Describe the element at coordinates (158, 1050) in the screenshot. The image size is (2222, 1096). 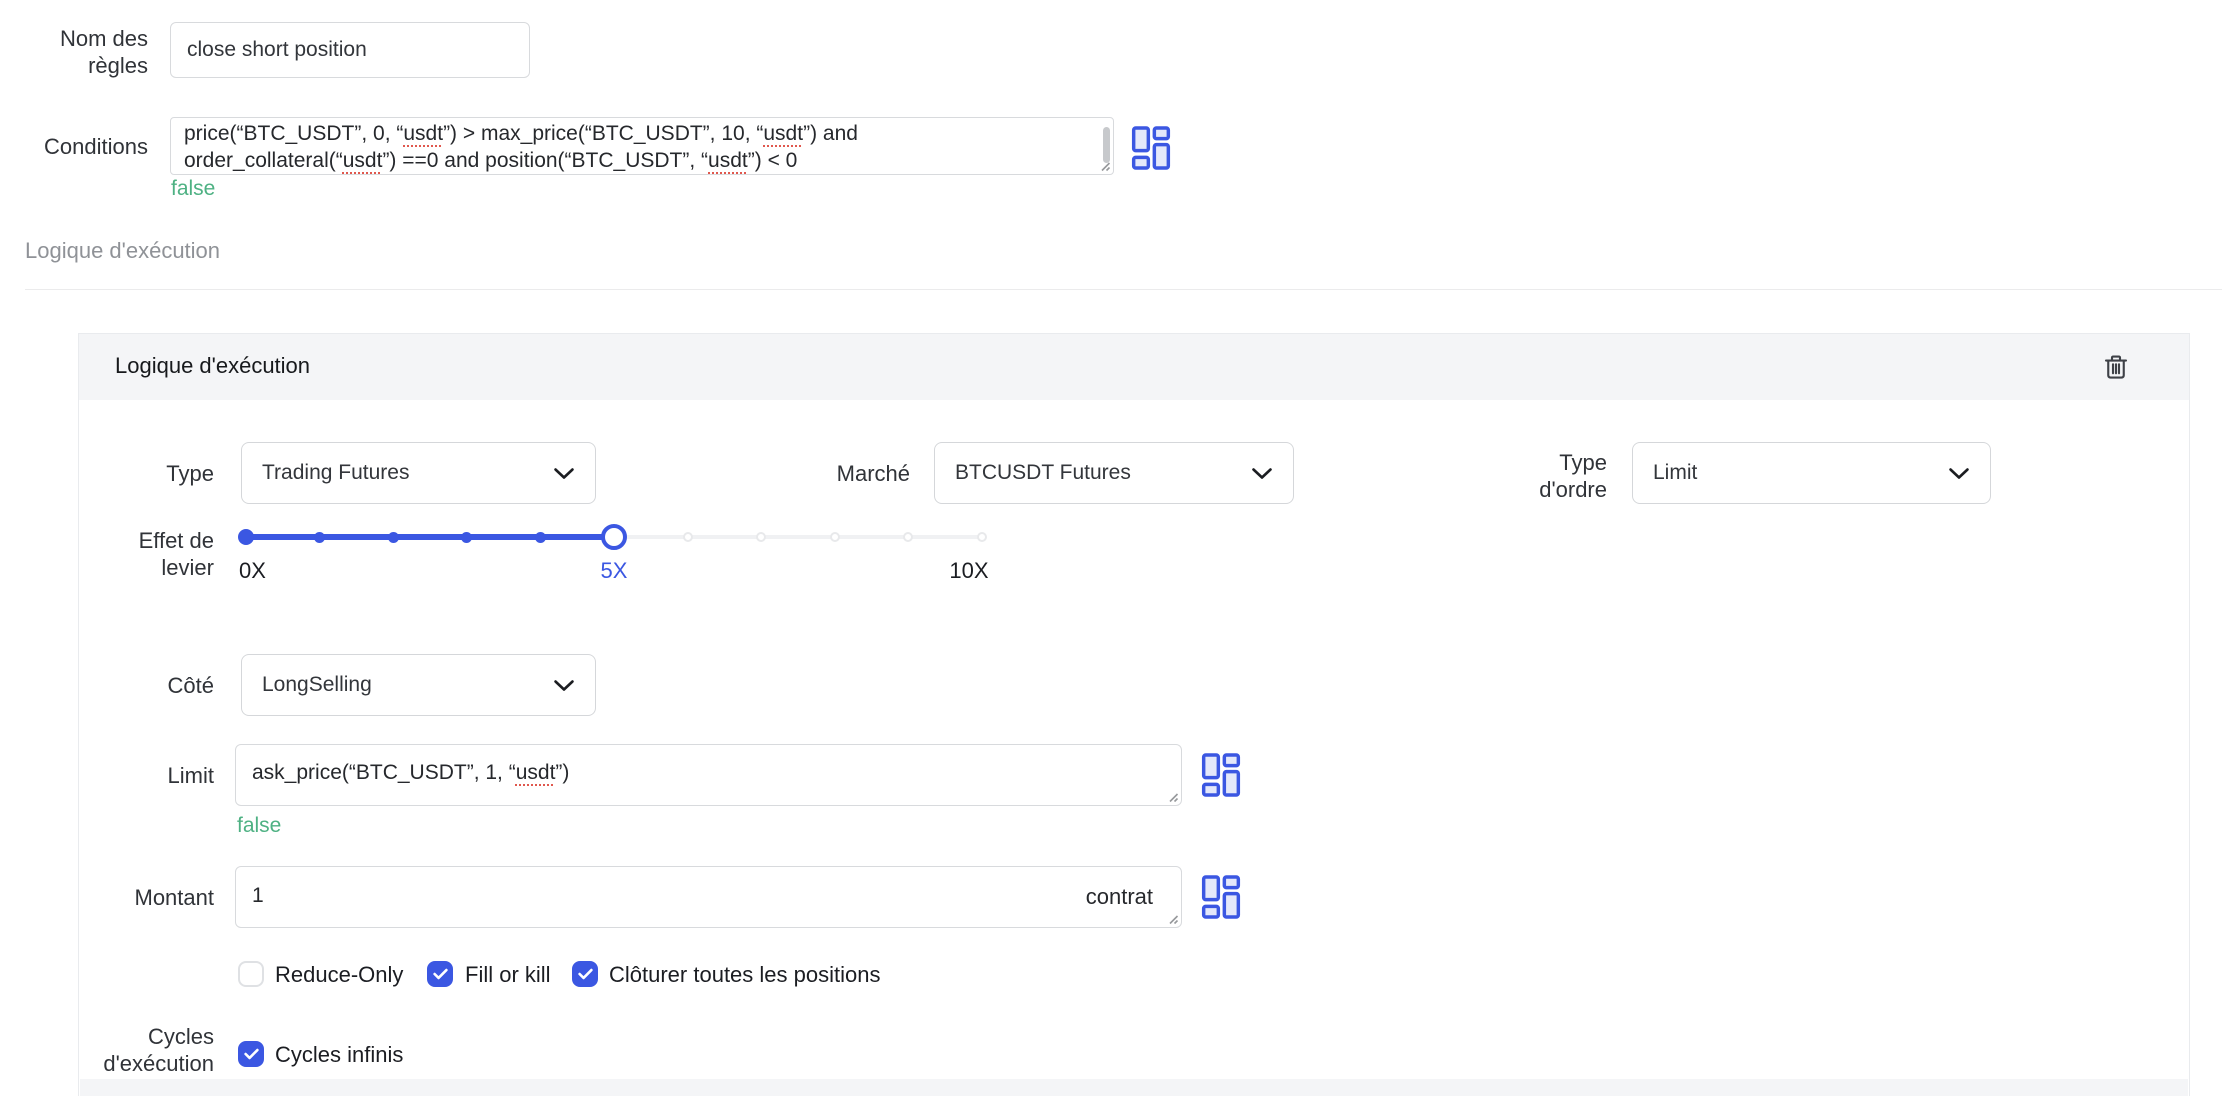
I see `cycles-label: Cycles d'exécution` at that location.